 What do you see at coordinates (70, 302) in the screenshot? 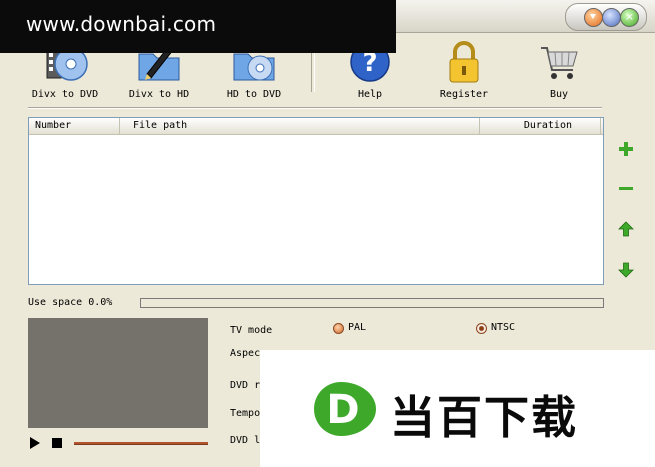
I see `space-usage-label: Use space 0.0%` at bounding box center [70, 302].